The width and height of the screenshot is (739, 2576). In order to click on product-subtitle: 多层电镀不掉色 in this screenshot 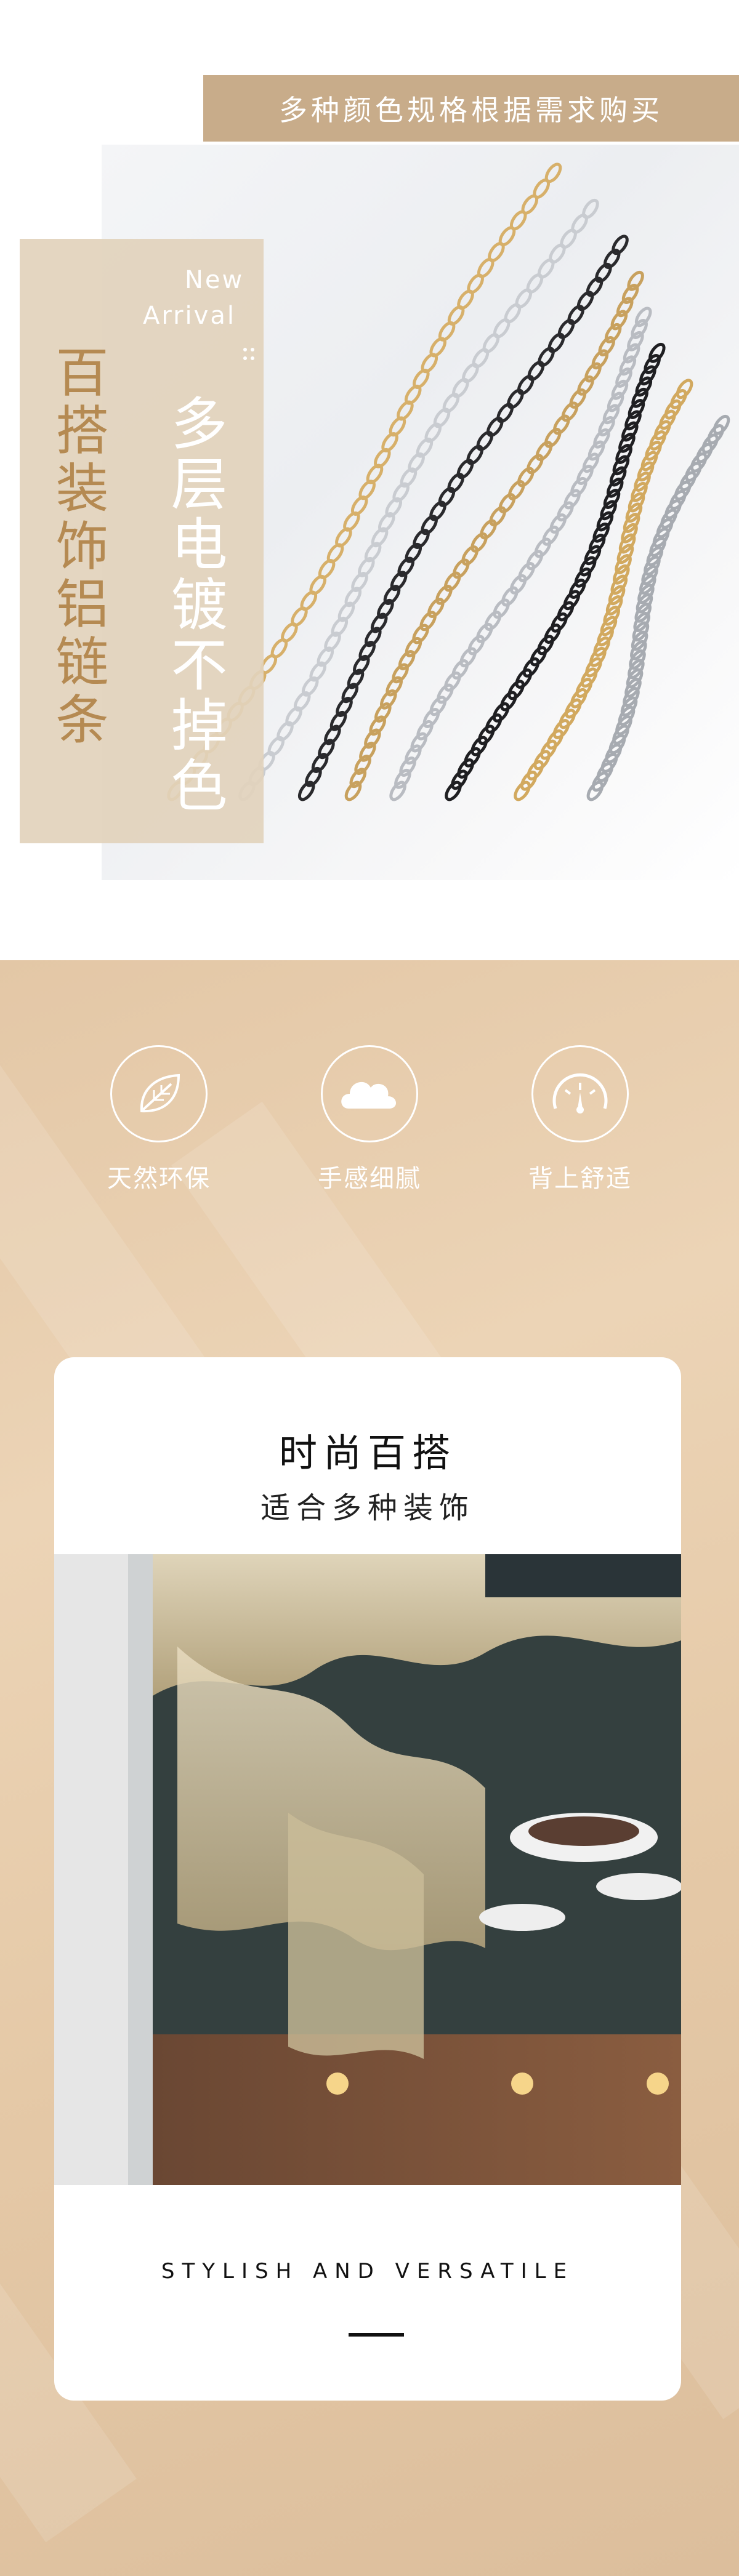, I will do `click(194, 605)`.